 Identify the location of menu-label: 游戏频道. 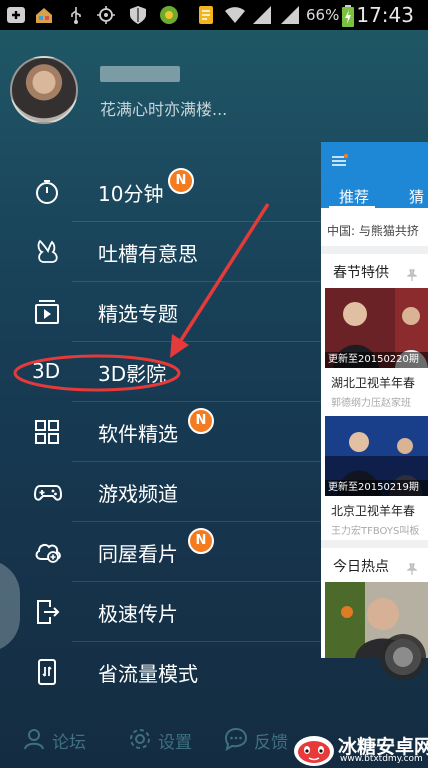
(138, 494).